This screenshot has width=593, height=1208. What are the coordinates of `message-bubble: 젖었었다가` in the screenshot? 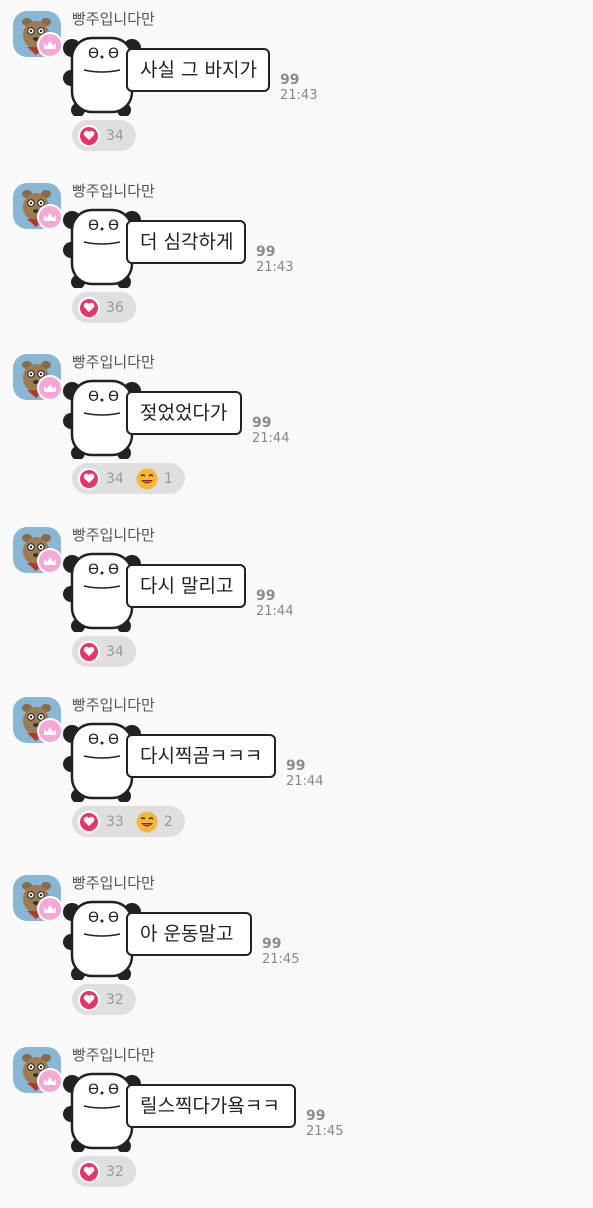 It's located at (184, 413).